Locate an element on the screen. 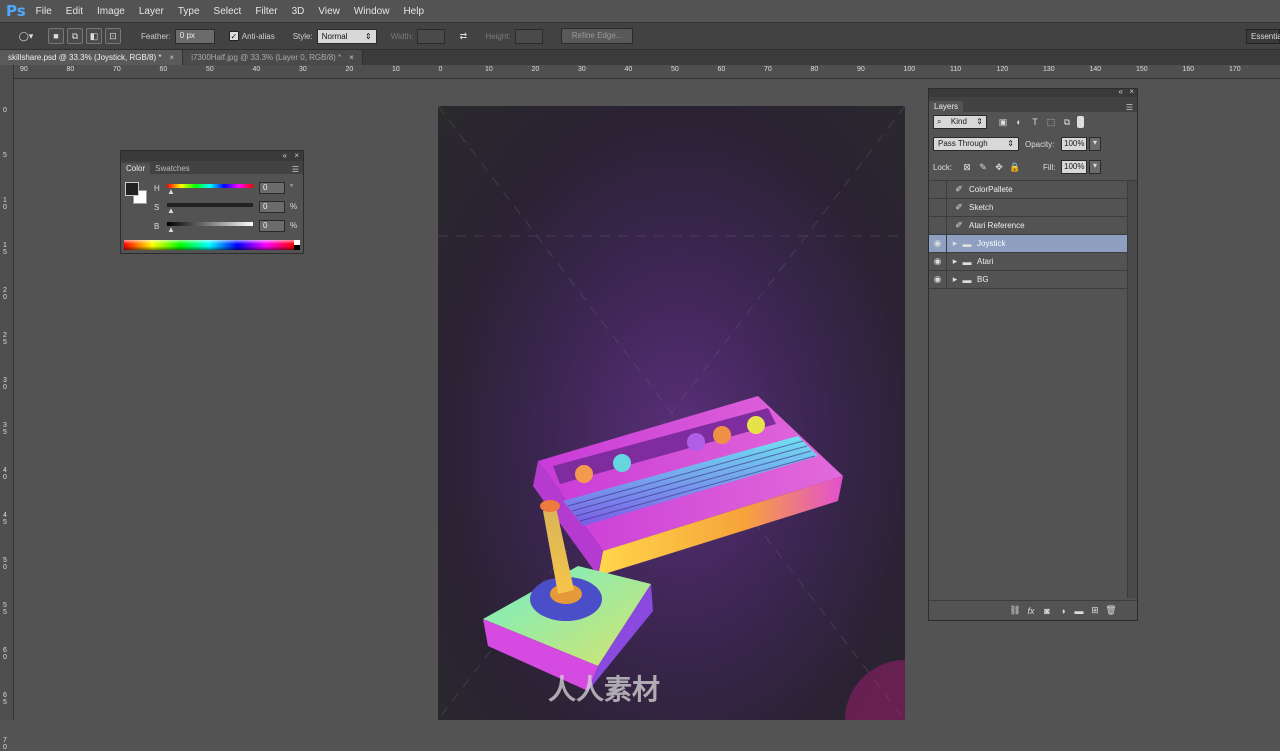 This screenshot has width=1280, height=751. brightness-input: 0 is located at coordinates (272, 226).